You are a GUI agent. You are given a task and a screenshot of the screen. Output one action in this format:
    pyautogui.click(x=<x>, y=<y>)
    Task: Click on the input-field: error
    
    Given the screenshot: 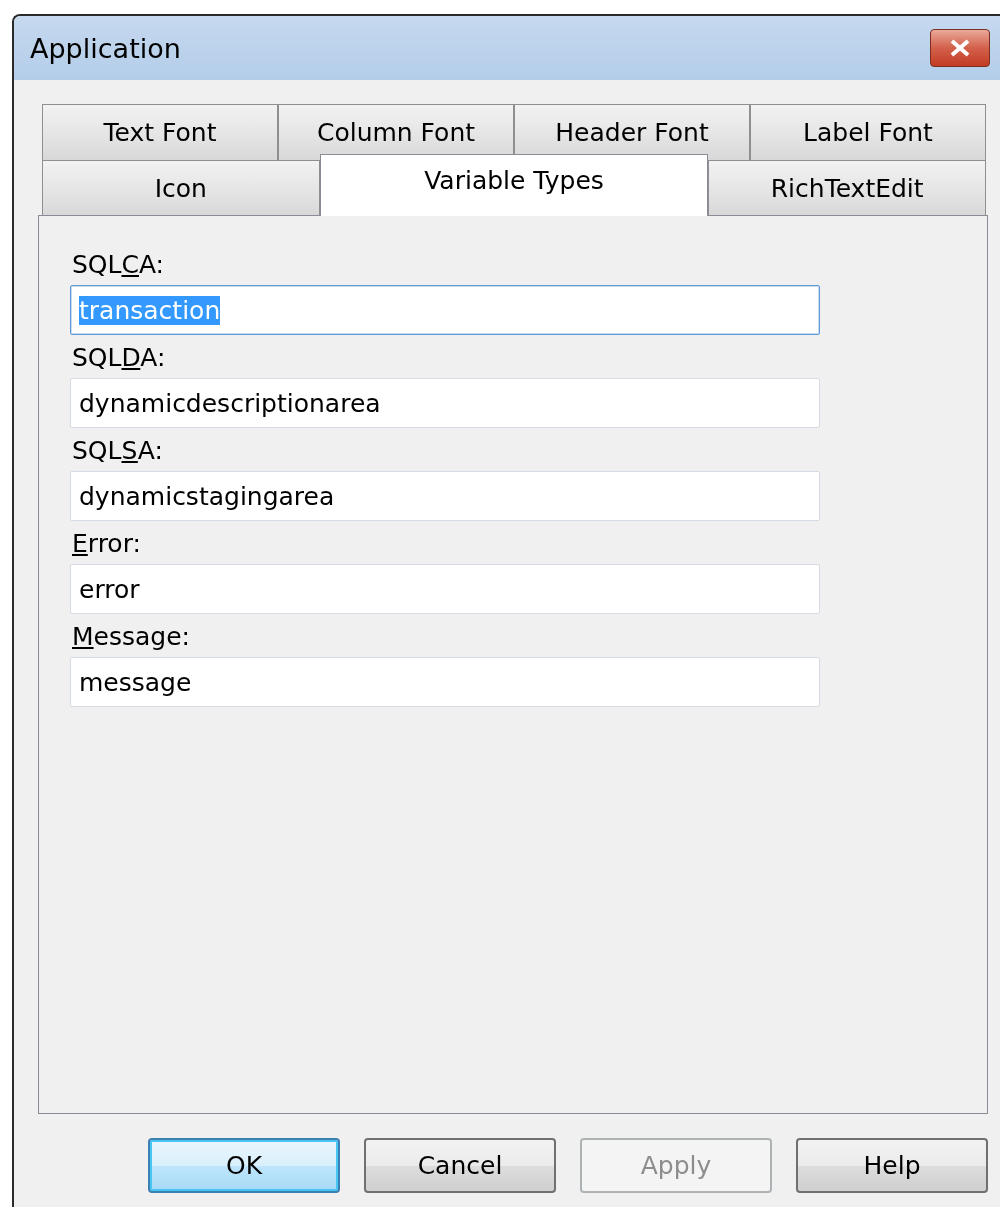 What is the action you would take?
    pyautogui.click(x=445, y=589)
    